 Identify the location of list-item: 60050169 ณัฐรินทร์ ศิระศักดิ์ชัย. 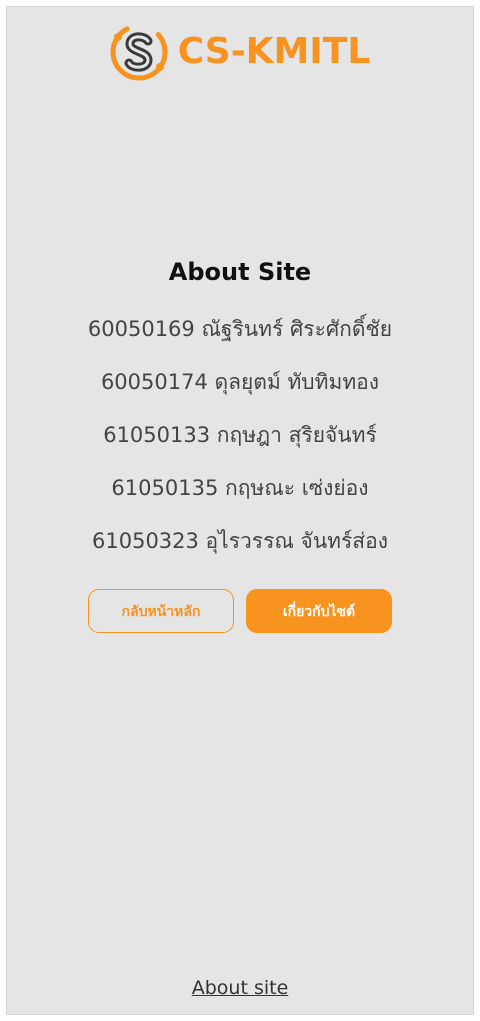
(240, 329).